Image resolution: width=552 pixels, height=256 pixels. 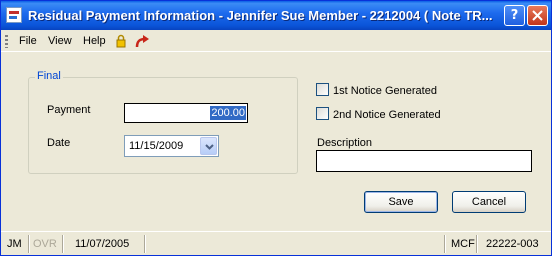 What do you see at coordinates (94, 41) in the screenshot?
I see `menu-help: Help` at bounding box center [94, 41].